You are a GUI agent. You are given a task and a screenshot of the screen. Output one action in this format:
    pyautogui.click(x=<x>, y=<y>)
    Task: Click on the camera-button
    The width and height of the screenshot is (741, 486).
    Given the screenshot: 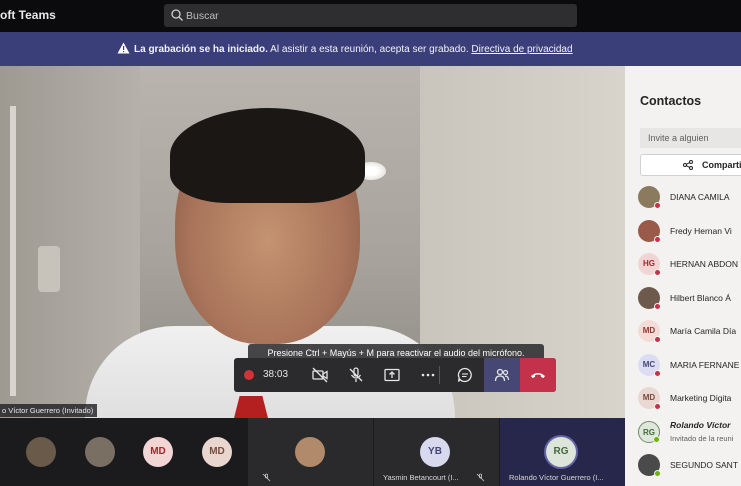 What is the action you would take?
    pyautogui.click(x=320, y=375)
    